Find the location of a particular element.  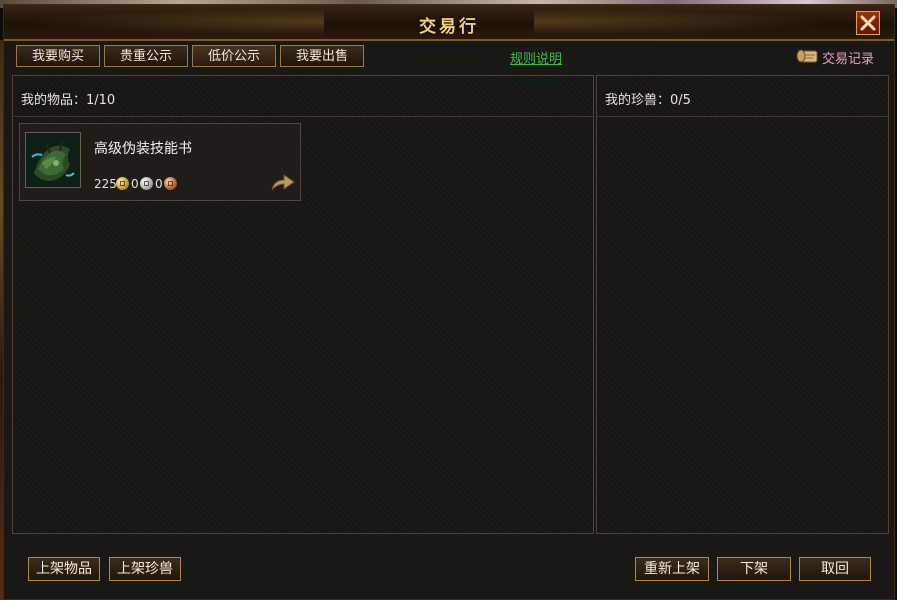

gold-coin-icon is located at coordinates (122, 183).